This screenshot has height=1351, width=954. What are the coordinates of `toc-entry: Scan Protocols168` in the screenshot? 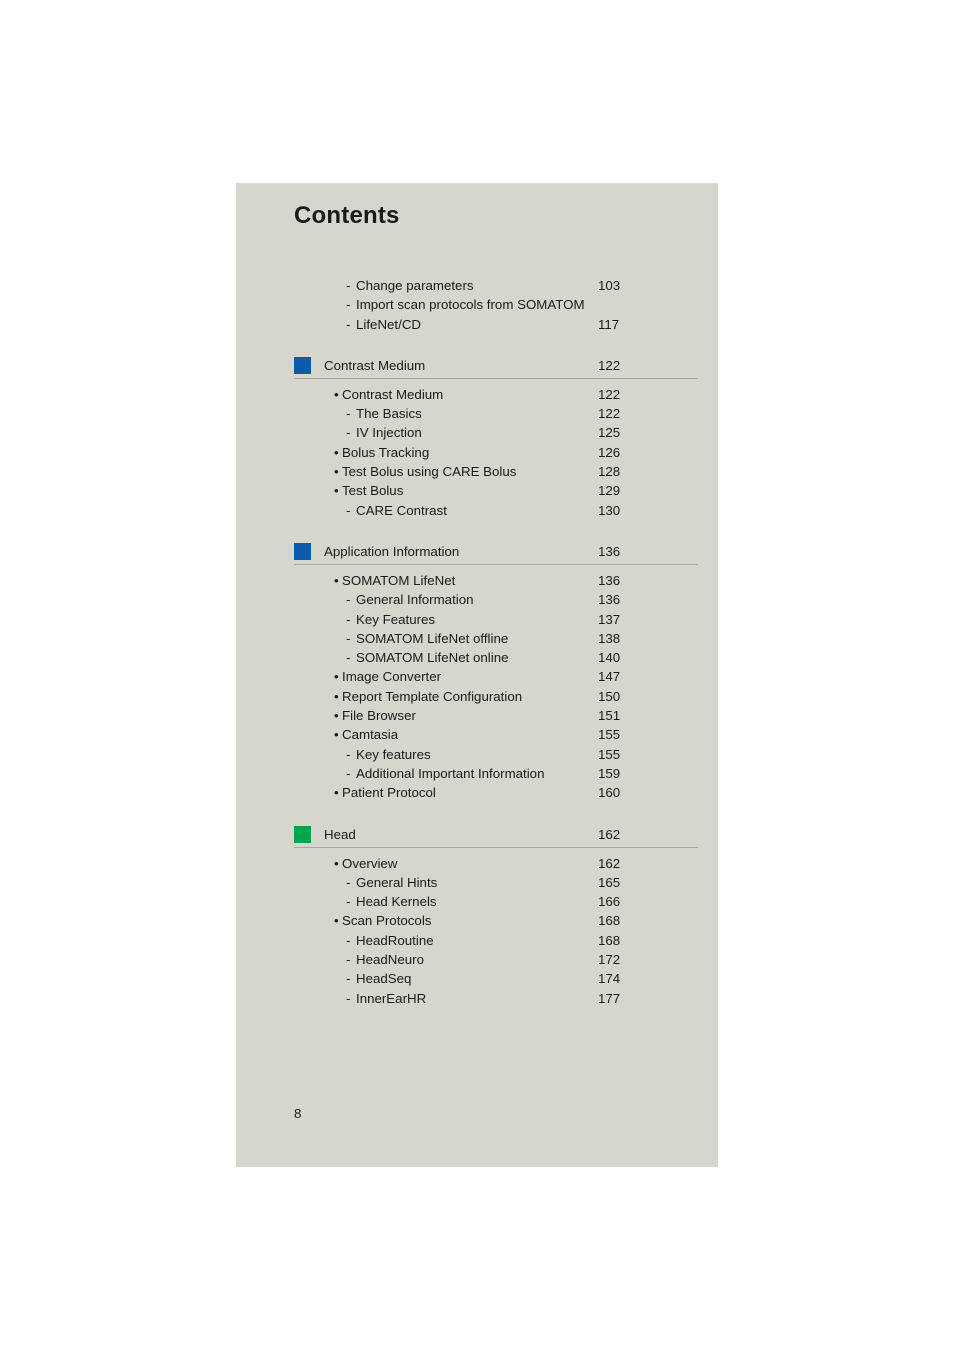 It's located at (496, 920).